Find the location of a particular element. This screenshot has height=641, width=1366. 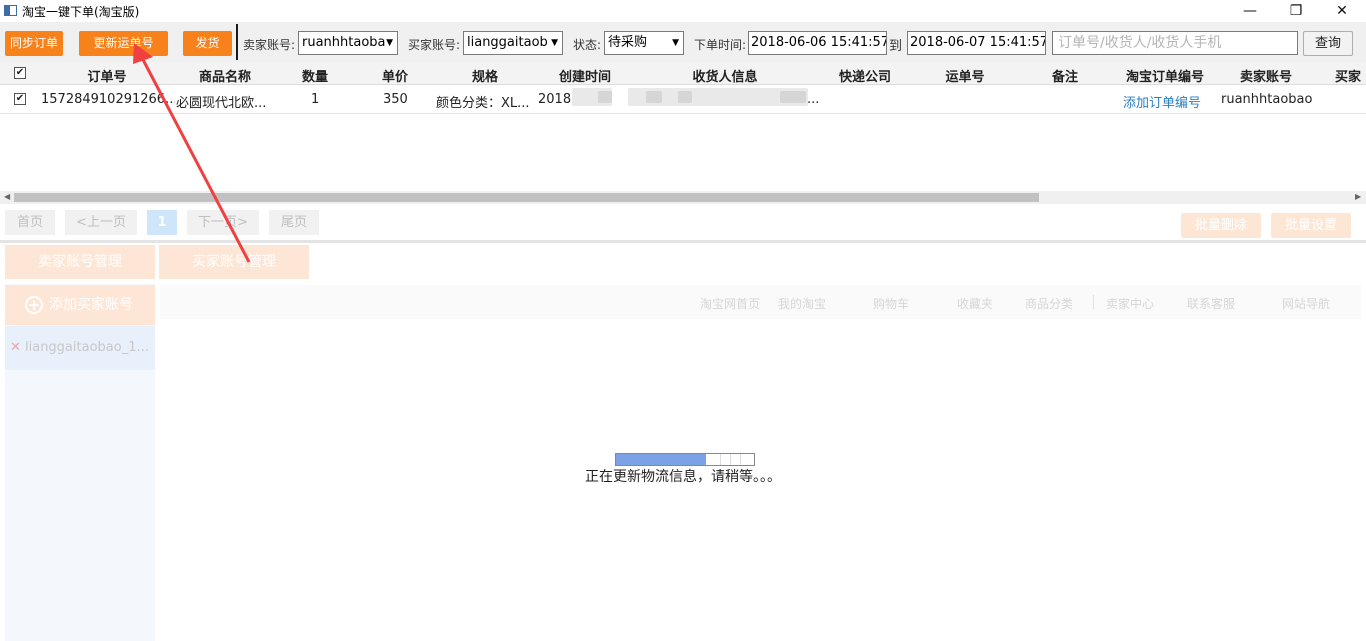

scrollbar-thumb is located at coordinates (526, 197).